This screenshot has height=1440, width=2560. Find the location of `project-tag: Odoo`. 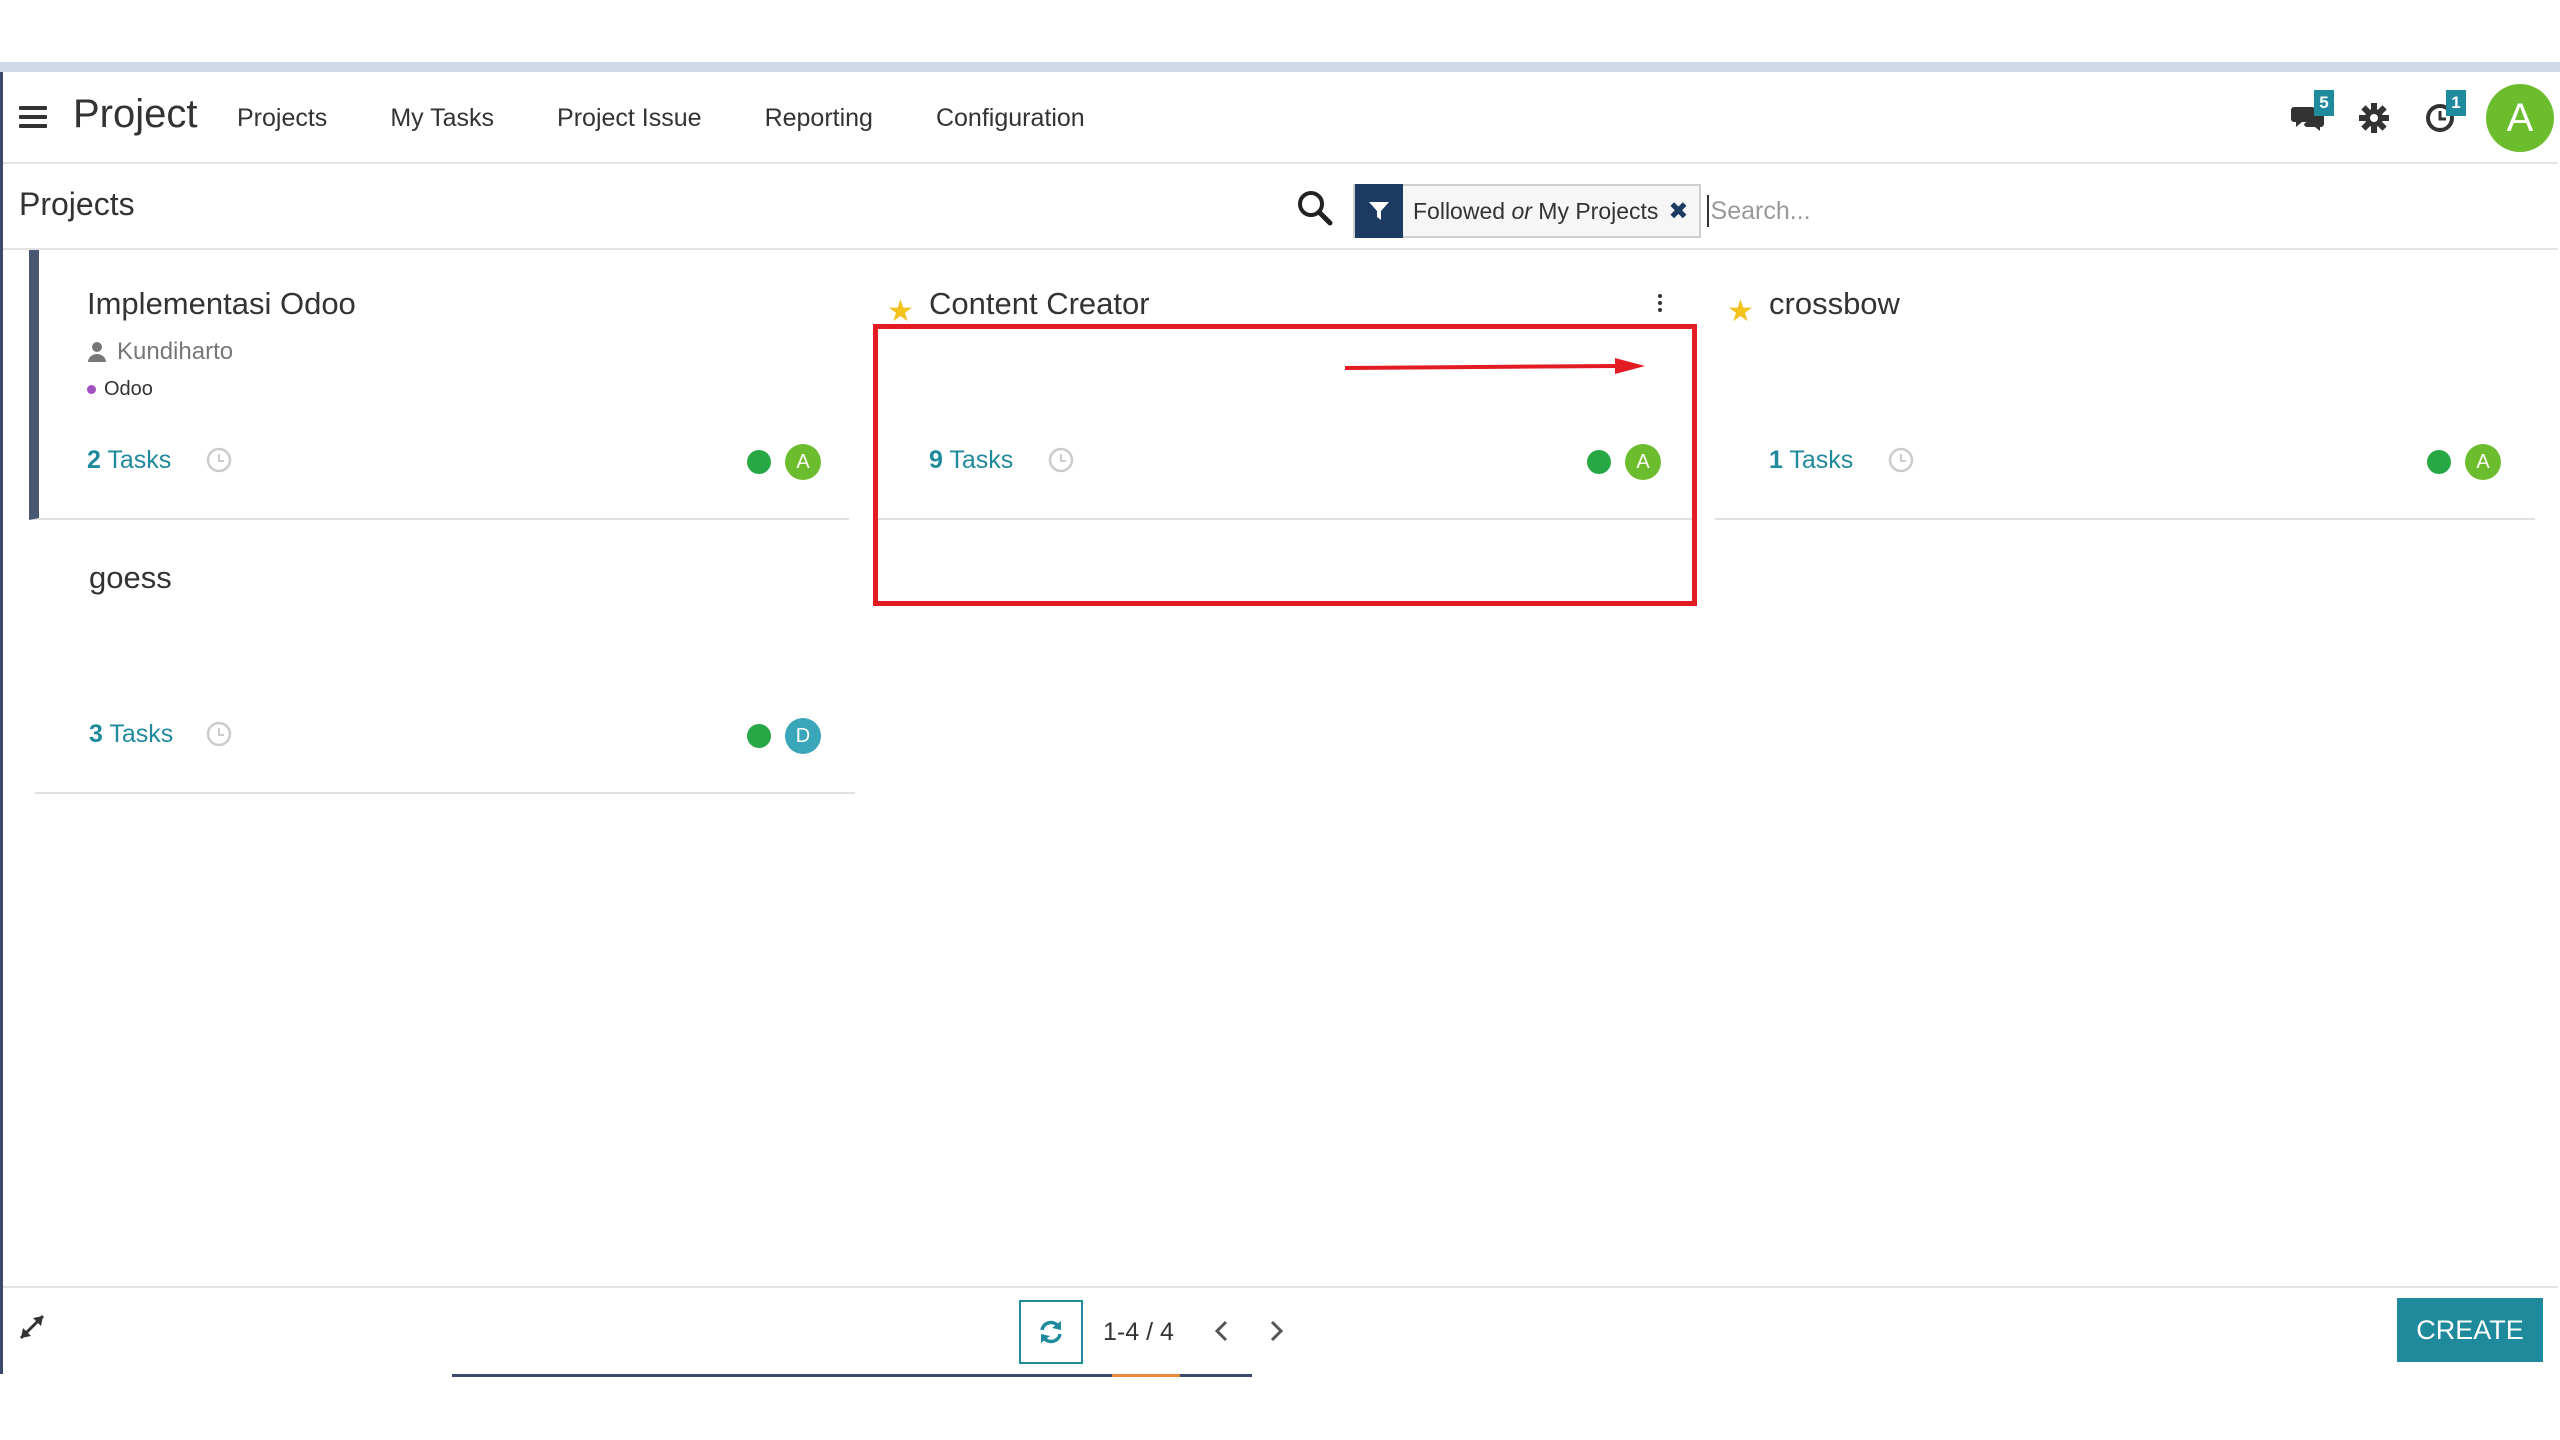

project-tag: Odoo is located at coordinates (120, 389).